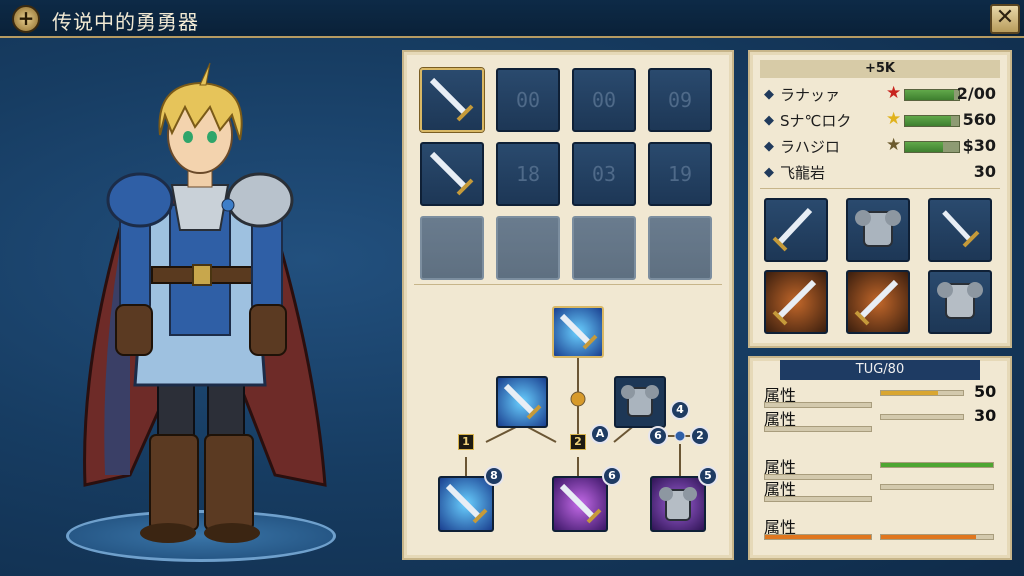  I want to click on skill-node-top-sword, so click(578, 332).